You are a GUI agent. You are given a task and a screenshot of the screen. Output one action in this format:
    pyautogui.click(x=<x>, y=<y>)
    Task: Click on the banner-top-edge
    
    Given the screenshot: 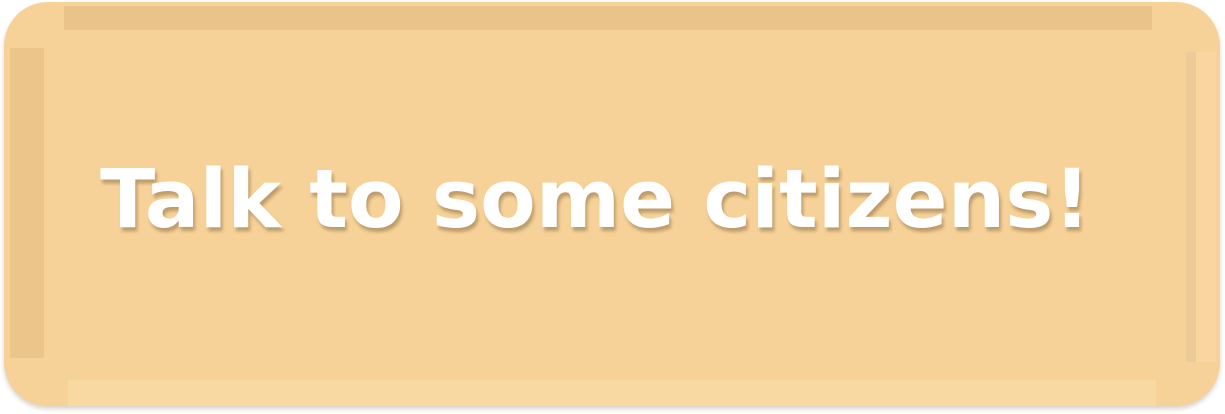 What is the action you would take?
    pyautogui.click(x=608, y=18)
    